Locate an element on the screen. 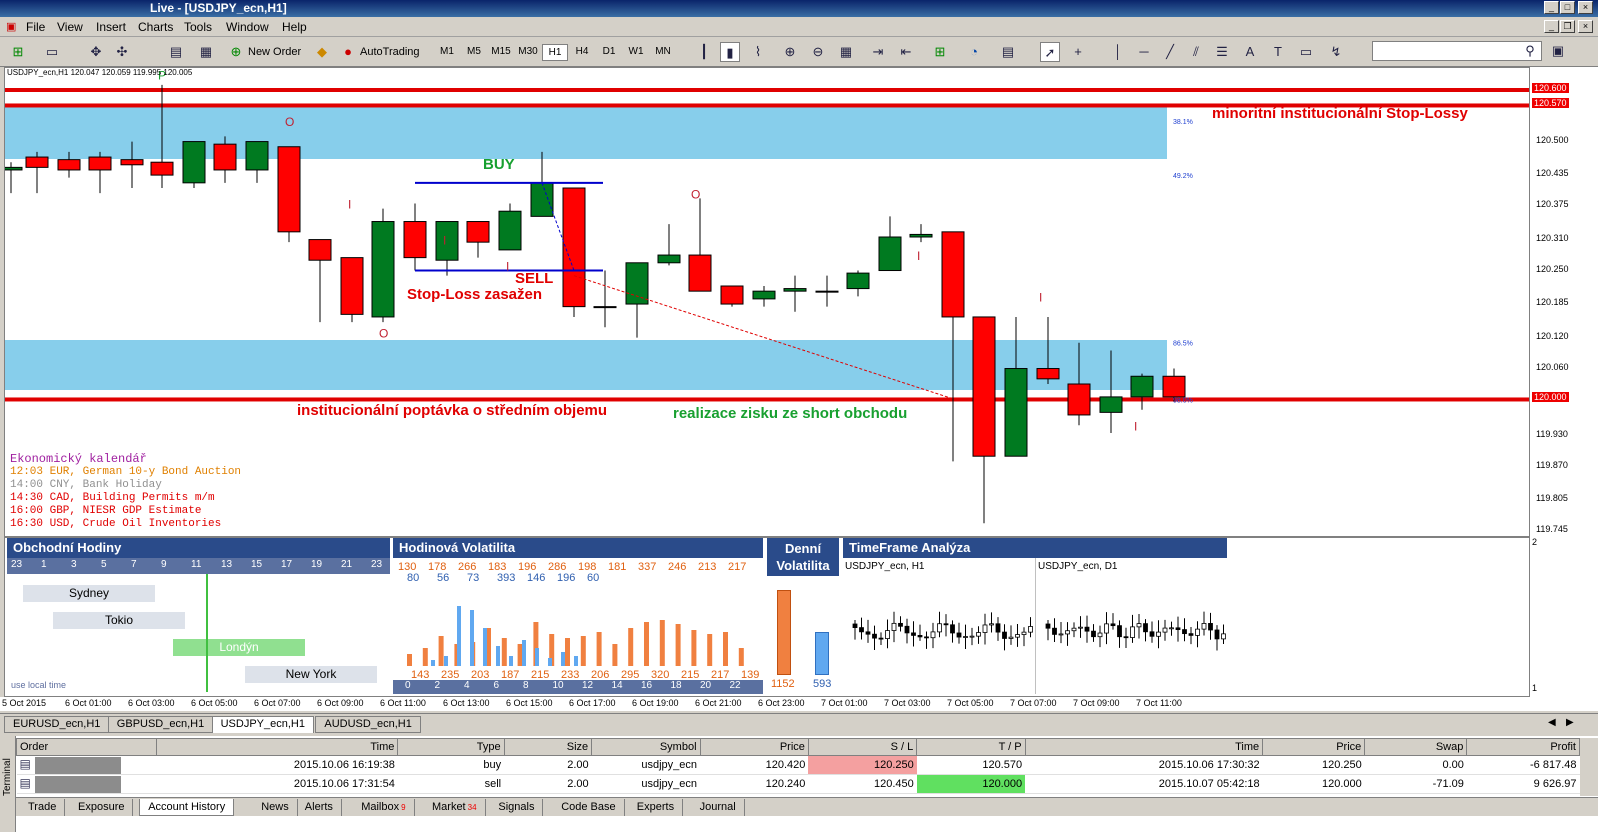  session-london: Londýn is located at coordinates (239, 647).